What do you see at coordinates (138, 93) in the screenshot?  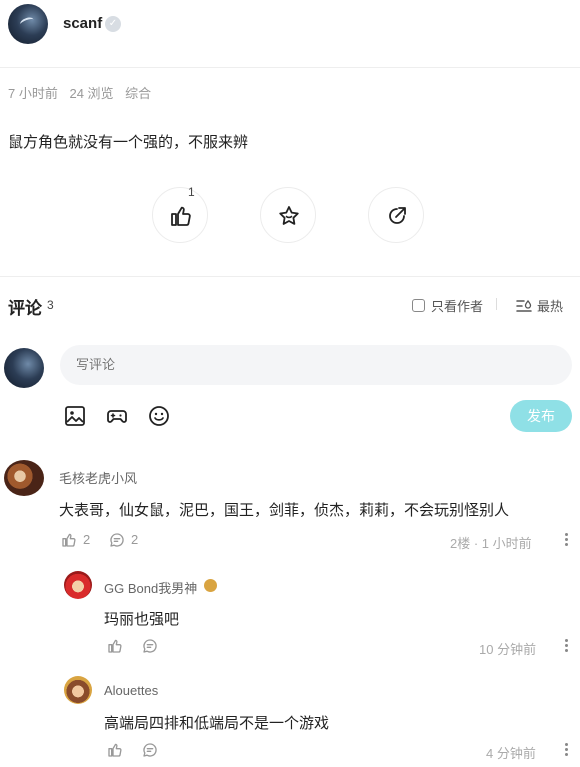 I see `post-category: 综合` at bounding box center [138, 93].